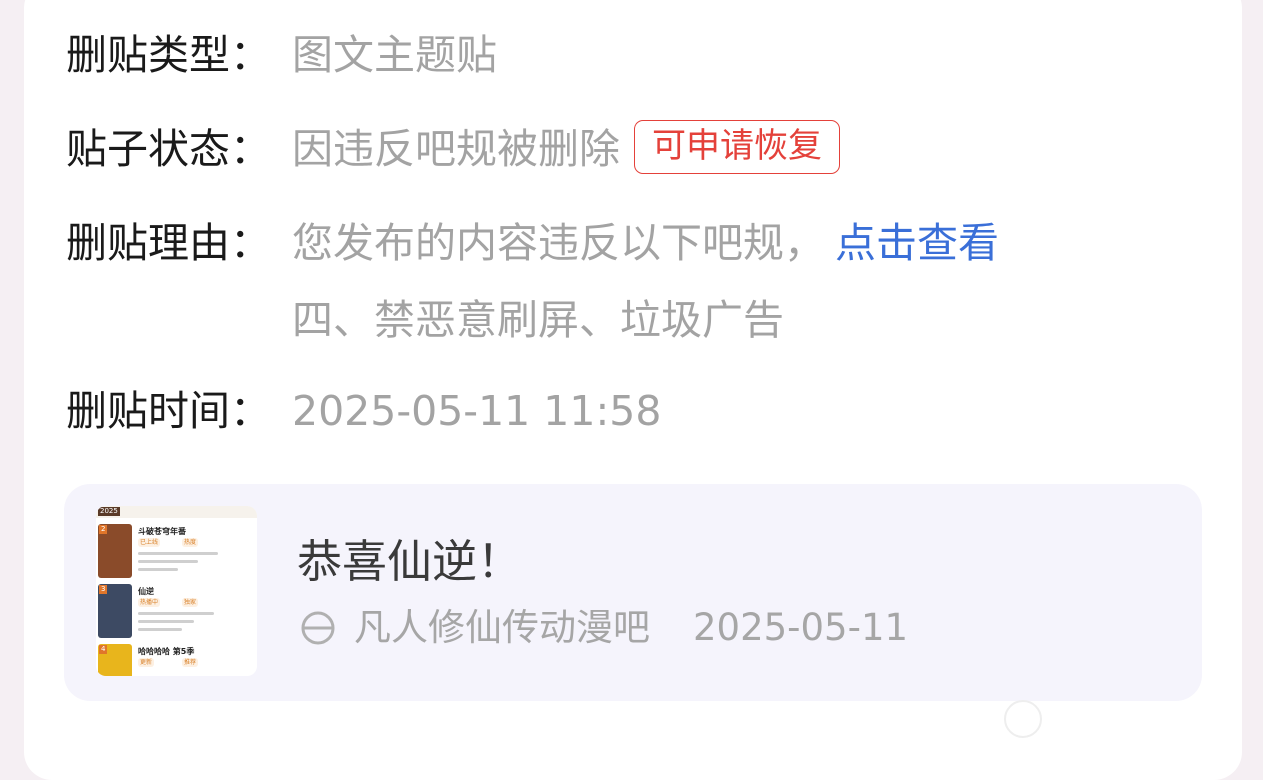  I want to click on cover-image: 3, so click(115, 611).